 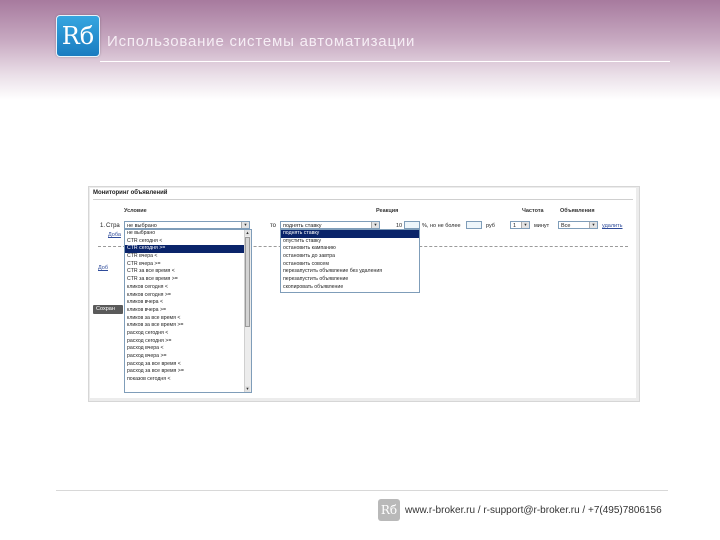 What do you see at coordinates (350, 288) in the screenshot?
I see `dropdown-option: скопировать объявление` at bounding box center [350, 288].